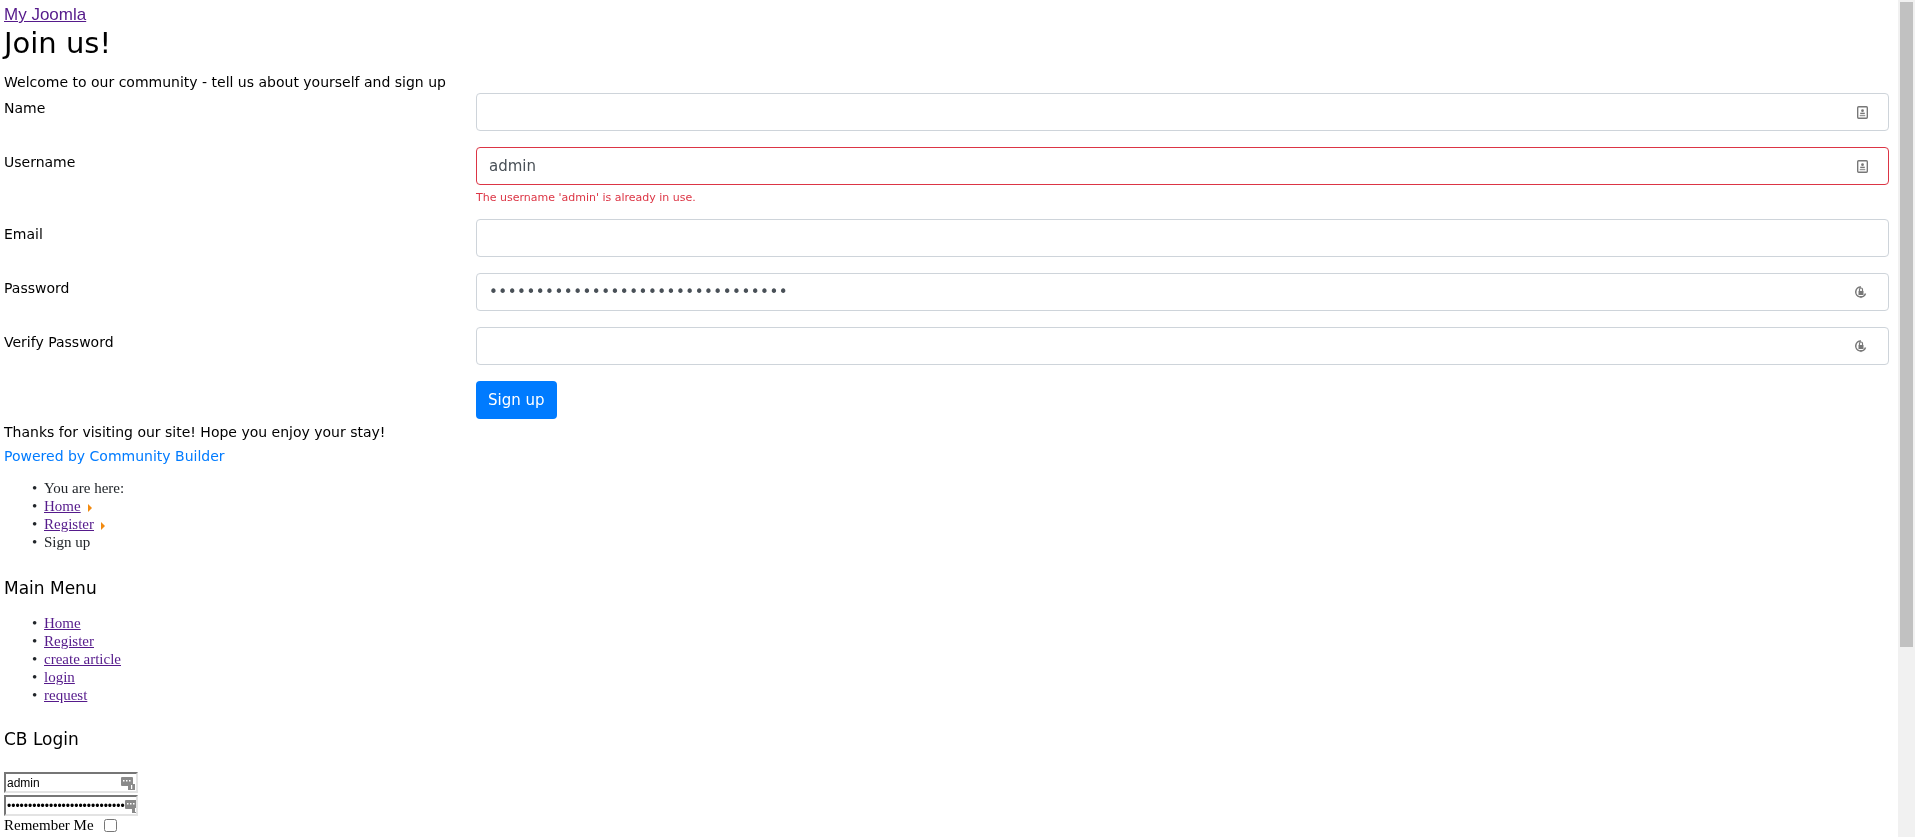 This screenshot has width=1915, height=837. What do you see at coordinates (516, 400) in the screenshot?
I see `sign-up-button: Sign up` at bounding box center [516, 400].